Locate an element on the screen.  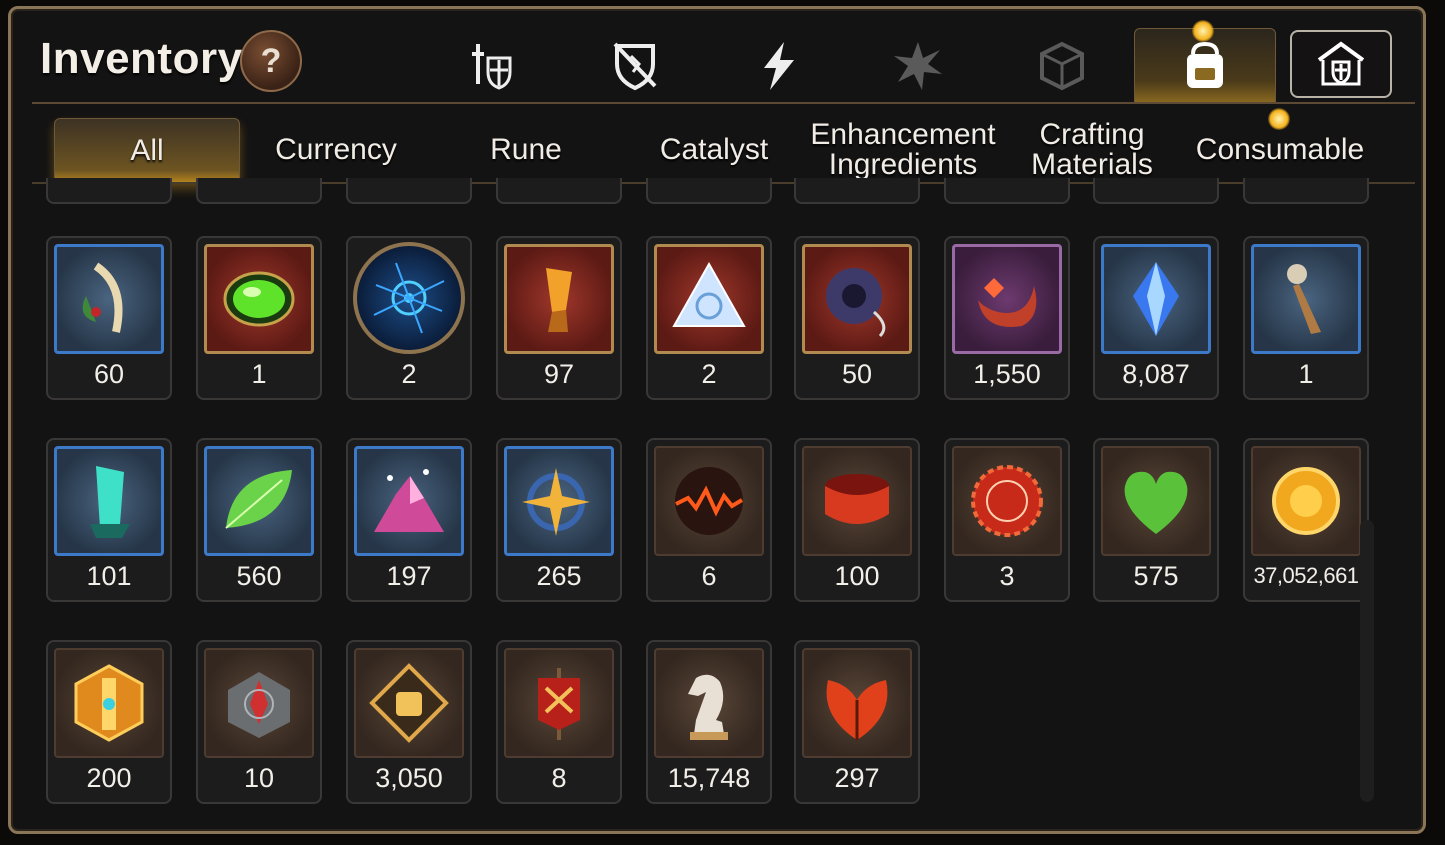
item-slot: 1,550 is located at coordinates (1007, 318).